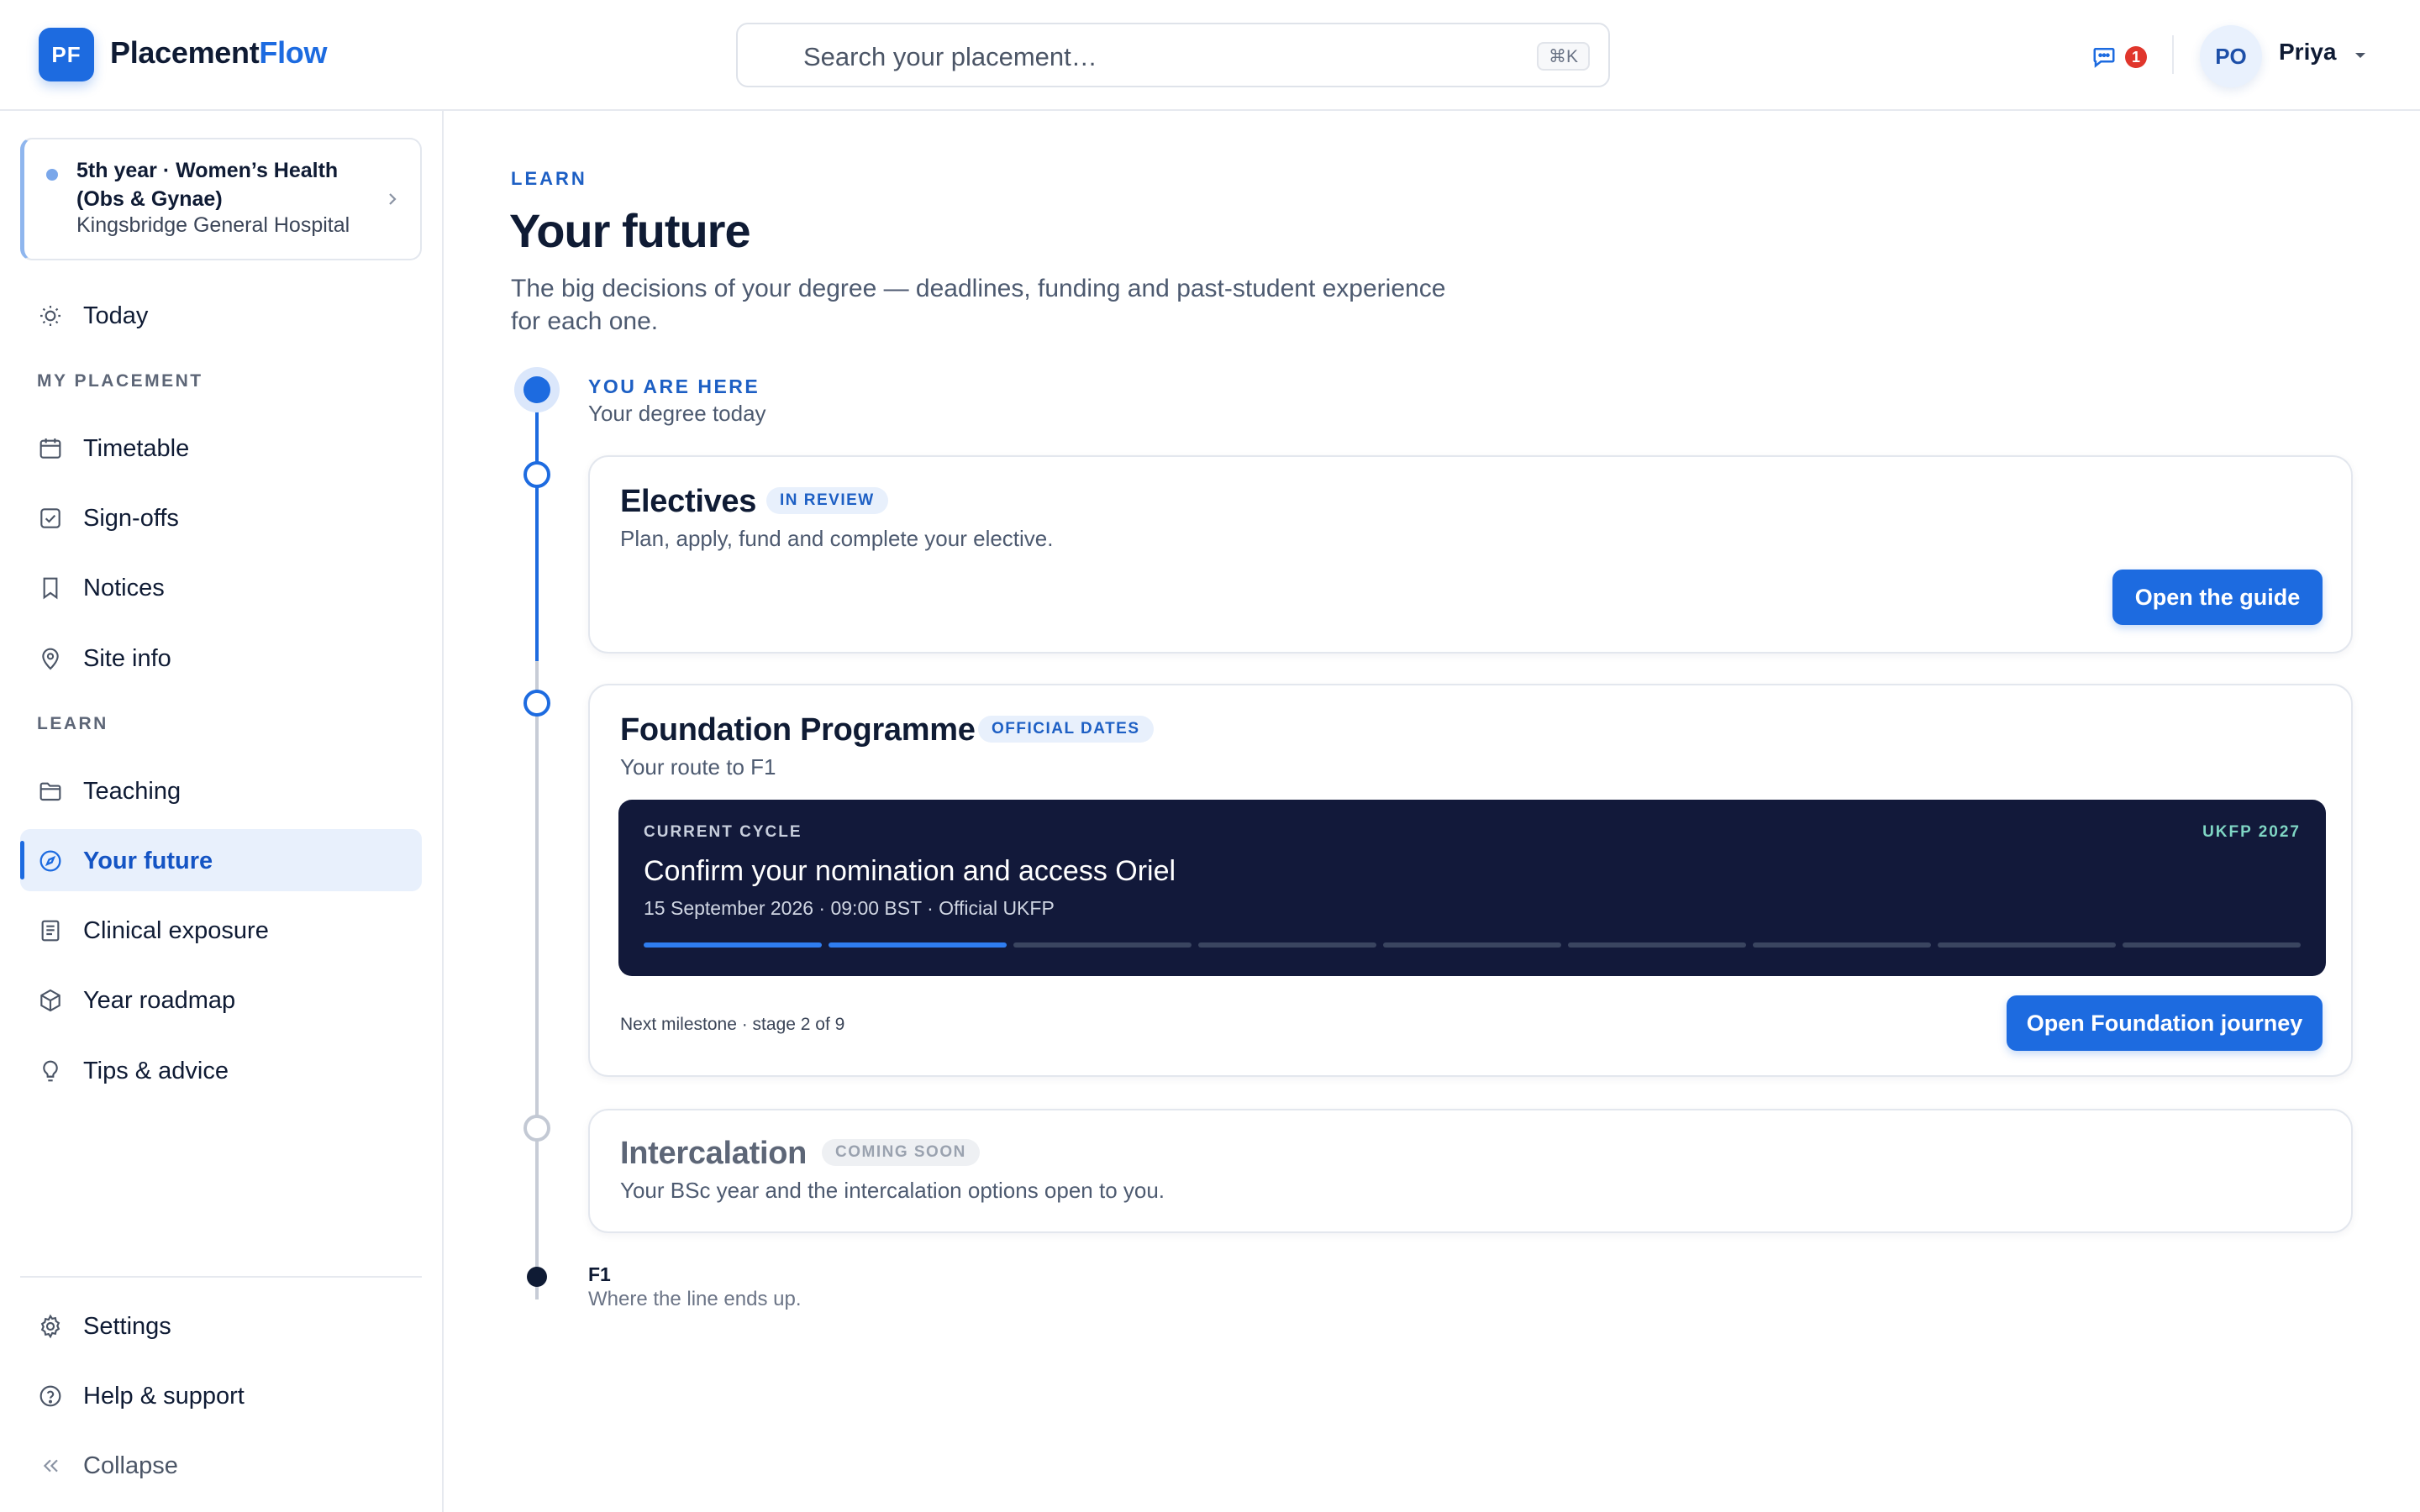  What do you see at coordinates (2360, 55) in the screenshot?
I see `chevron-down-icon` at bounding box center [2360, 55].